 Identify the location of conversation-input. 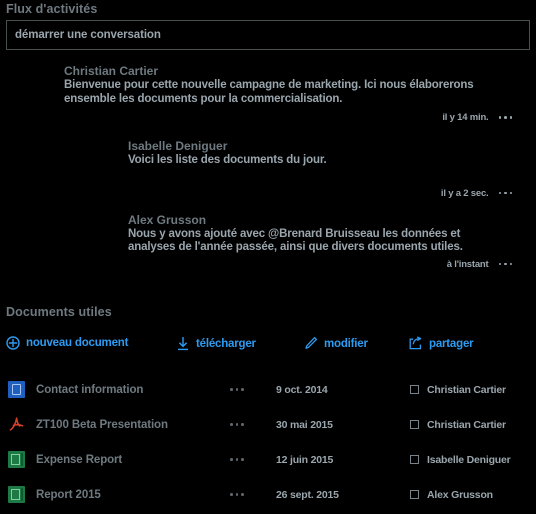
(272, 35).